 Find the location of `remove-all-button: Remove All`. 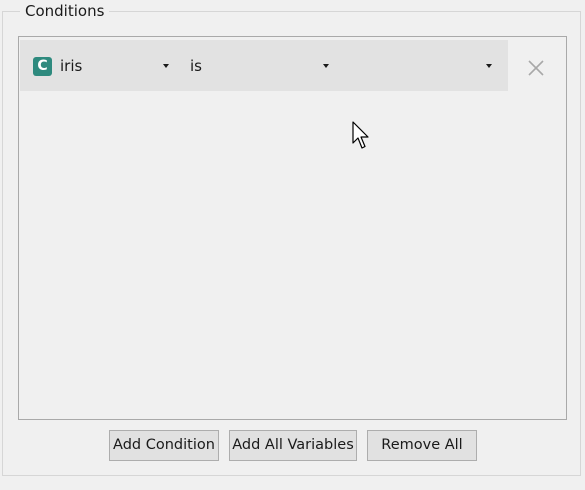

remove-all-button: Remove All is located at coordinates (422, 445).